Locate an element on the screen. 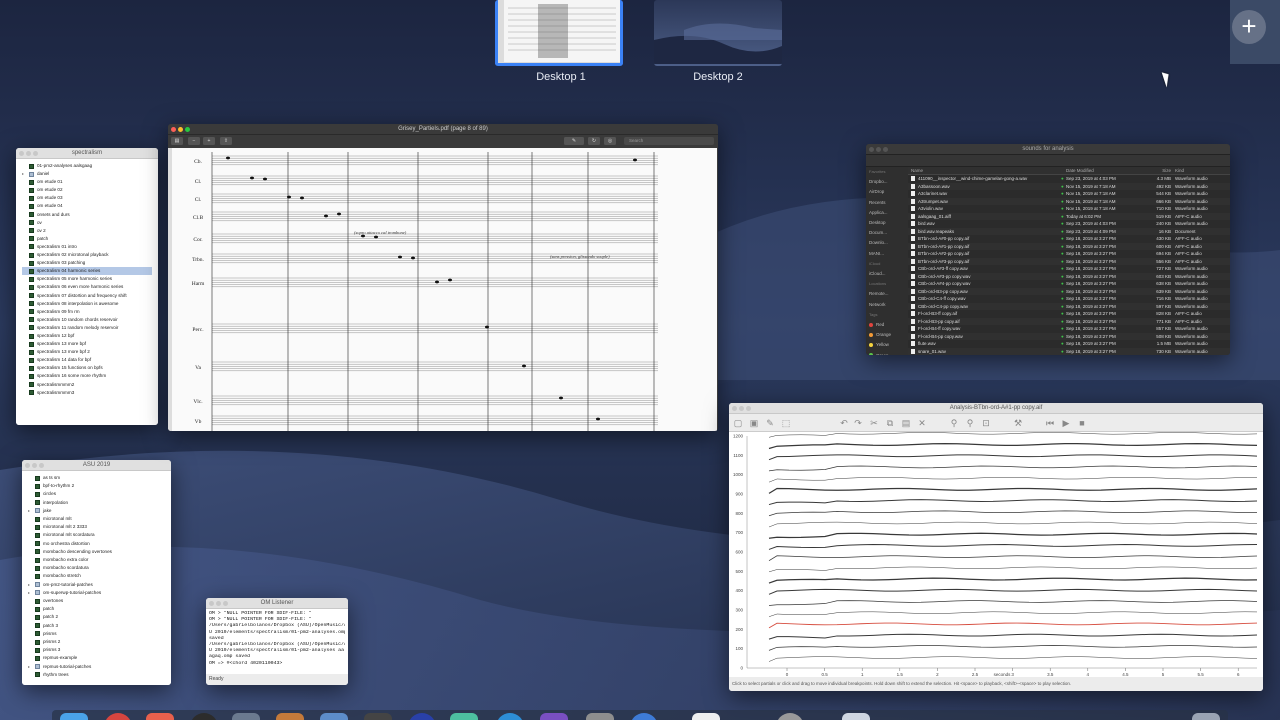 The width and height of the screenshot is (1280, 720). add-desktop-button: + is located at coordinates (1249, 27).